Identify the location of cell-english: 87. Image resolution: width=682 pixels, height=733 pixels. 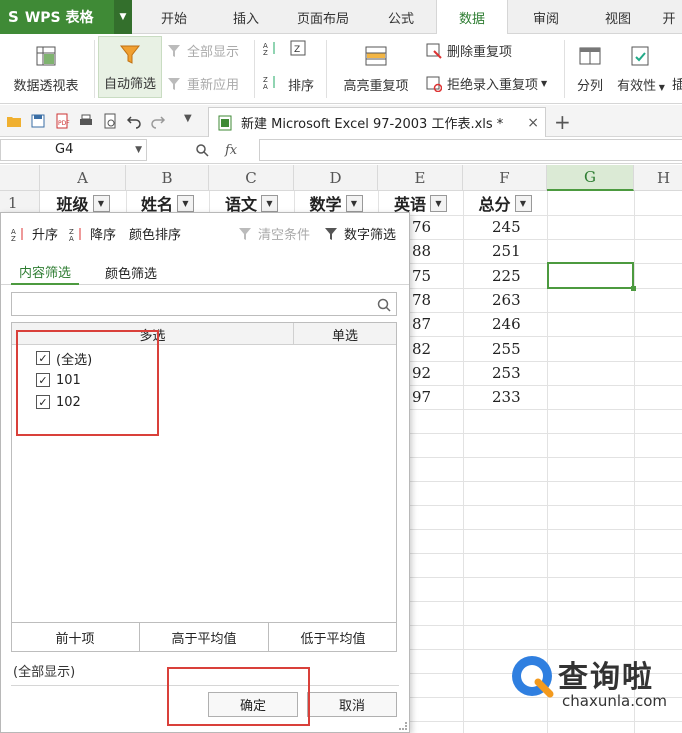
(421, 324).